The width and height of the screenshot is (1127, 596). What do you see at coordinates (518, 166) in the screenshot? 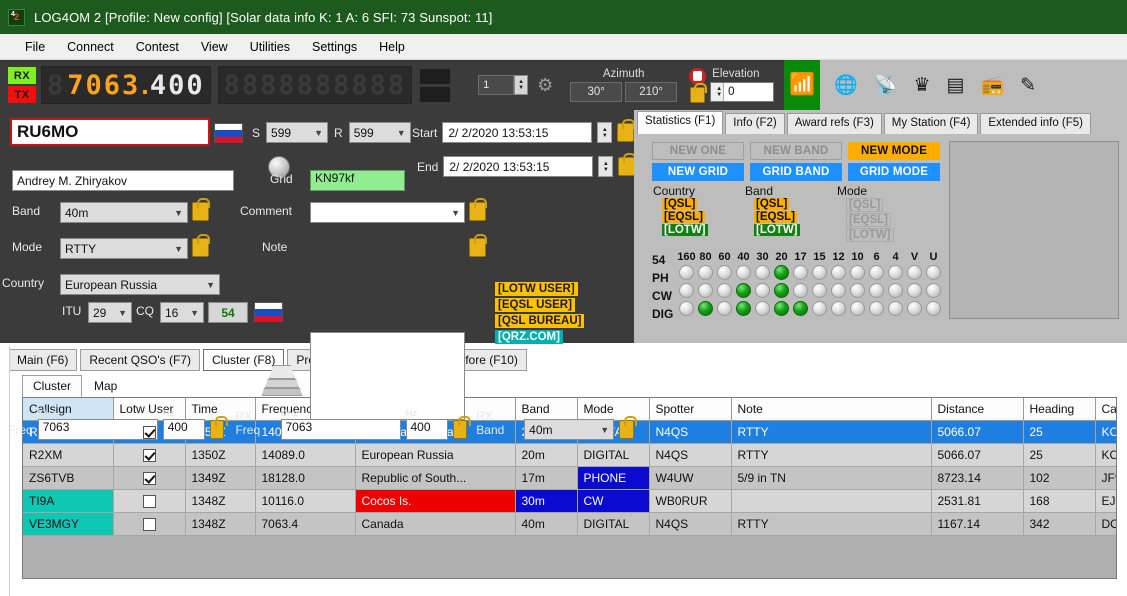
I see `end-datetime-value: 2/ 2/2020 13:53:15` at bounding box center [518, 166].